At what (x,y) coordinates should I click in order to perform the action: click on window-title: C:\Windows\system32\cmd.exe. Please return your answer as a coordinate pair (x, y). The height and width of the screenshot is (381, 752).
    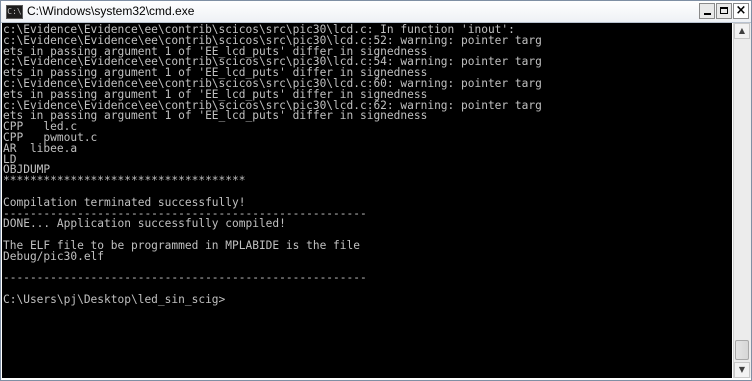
    Looking at the image, I should click on (111, 11).